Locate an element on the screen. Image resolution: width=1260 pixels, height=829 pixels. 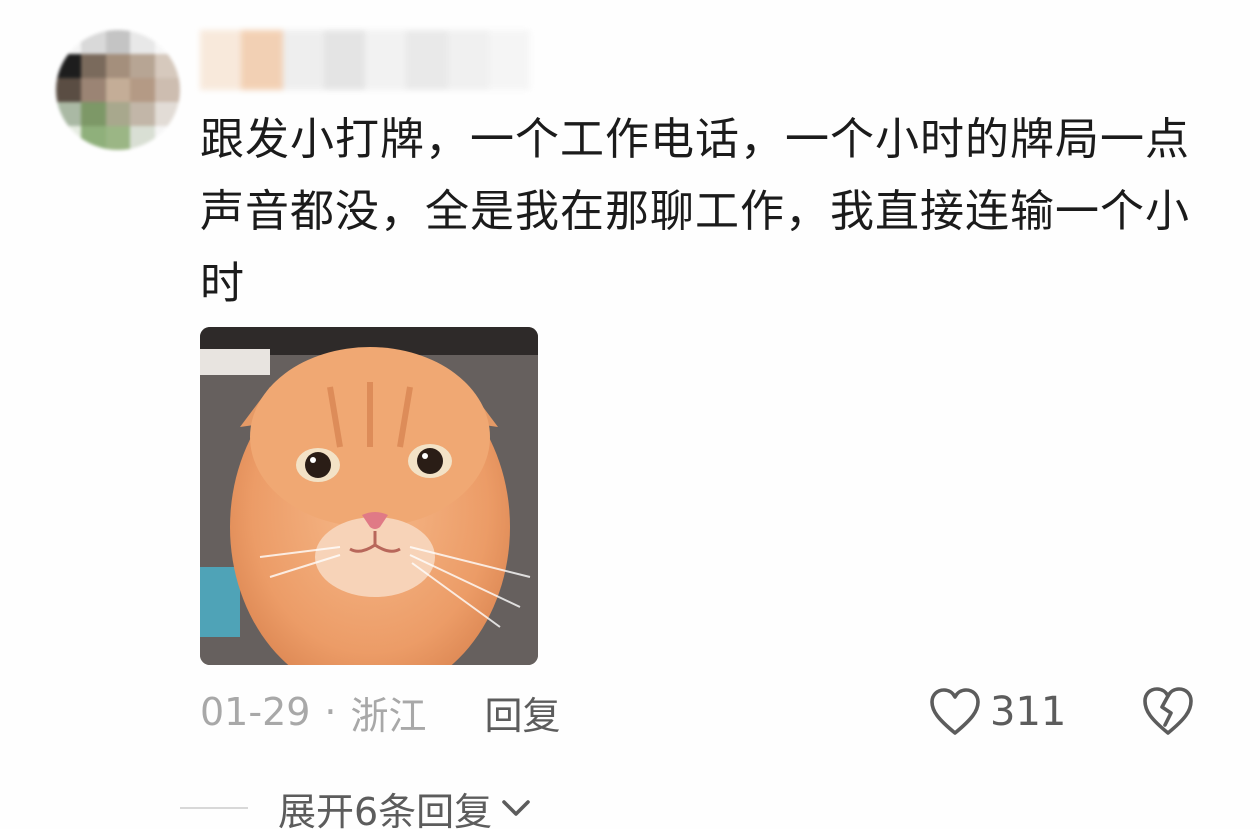
expand-divider-line is located at coordinates (214, 808).